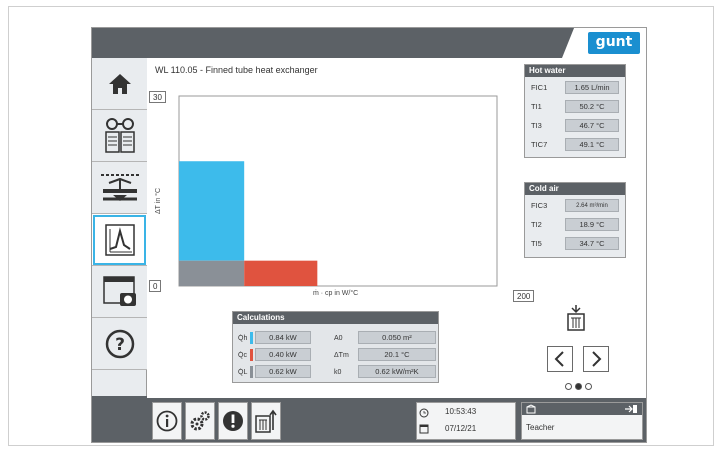 The image size is (722, 454). I want to click on bottom-bar: 10:53:43 07/12/21 Teacher, so click(396, 420).